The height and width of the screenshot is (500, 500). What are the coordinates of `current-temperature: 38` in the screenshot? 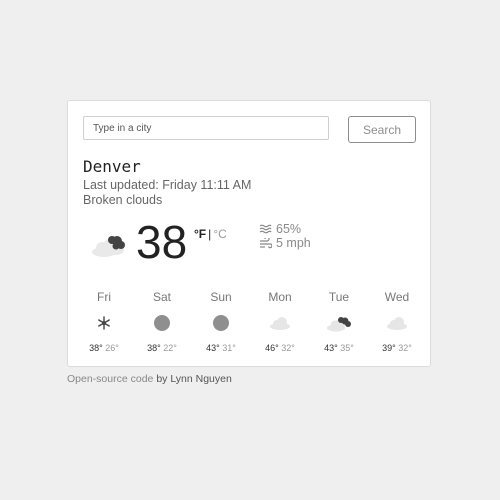 It's located at (162, 242).